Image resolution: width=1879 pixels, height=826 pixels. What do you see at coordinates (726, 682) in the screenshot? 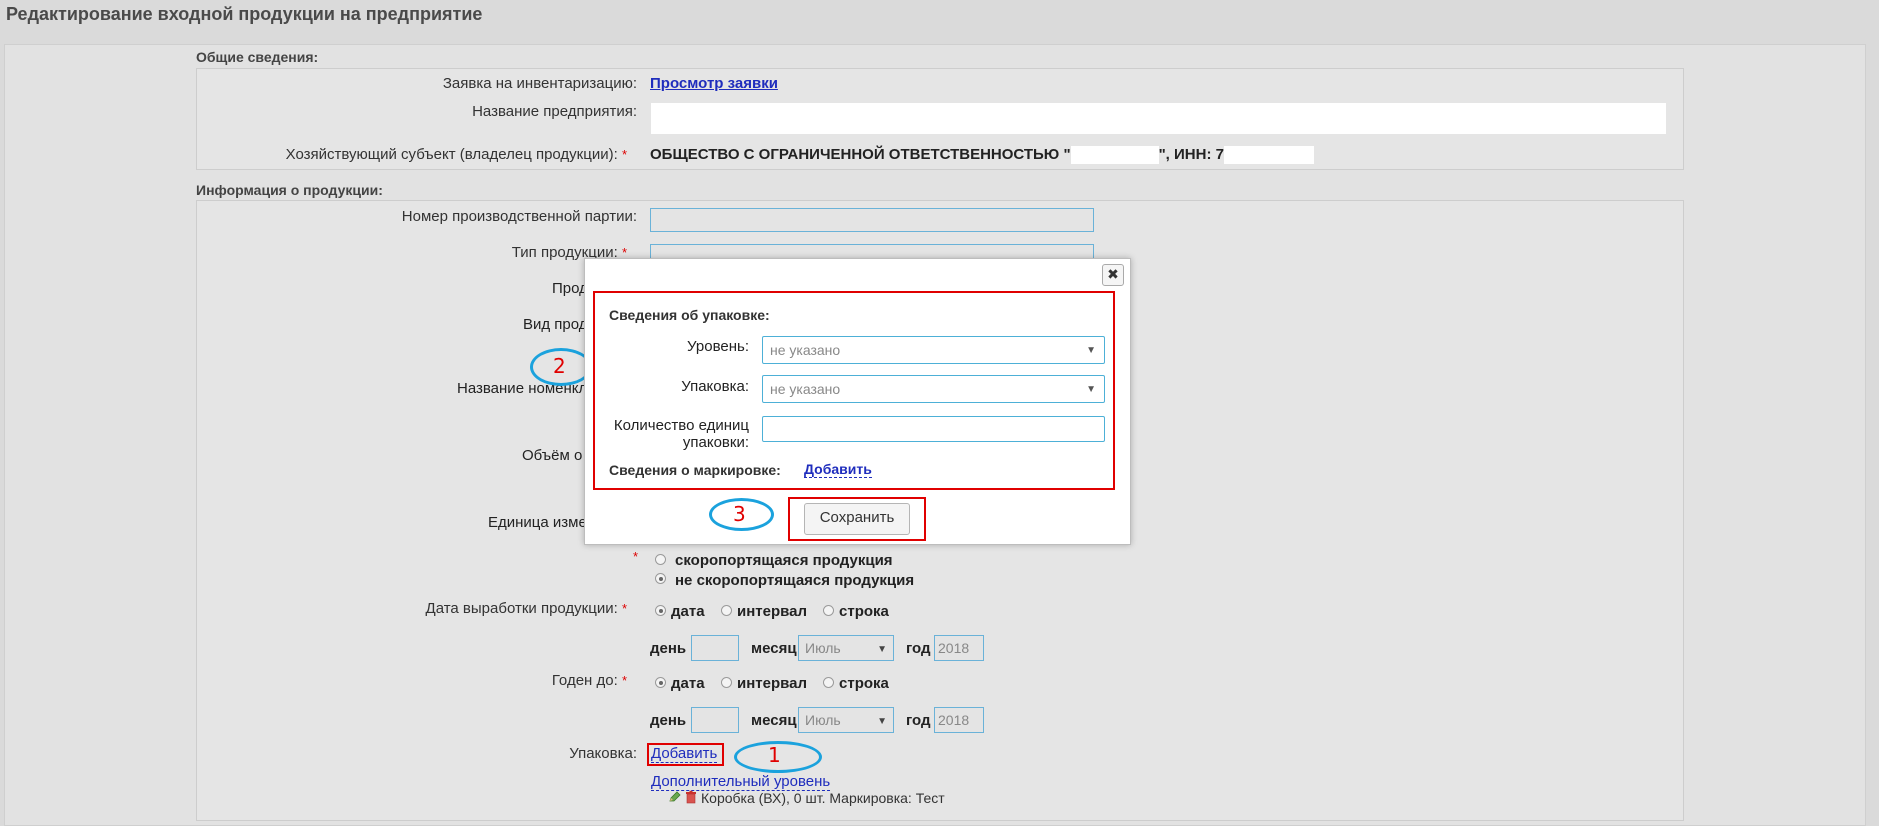
I see `expiry-mode-interval-radio` at bounding box center [726, 682].